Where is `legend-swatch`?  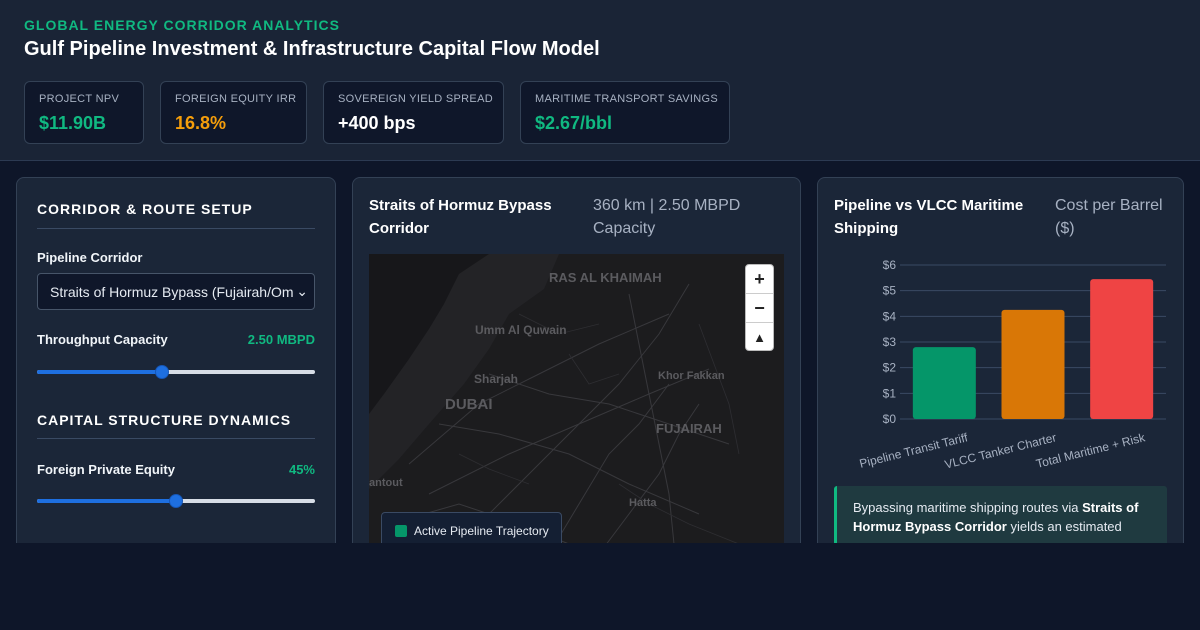
legend-swatch is located at coordinates (401, 531).